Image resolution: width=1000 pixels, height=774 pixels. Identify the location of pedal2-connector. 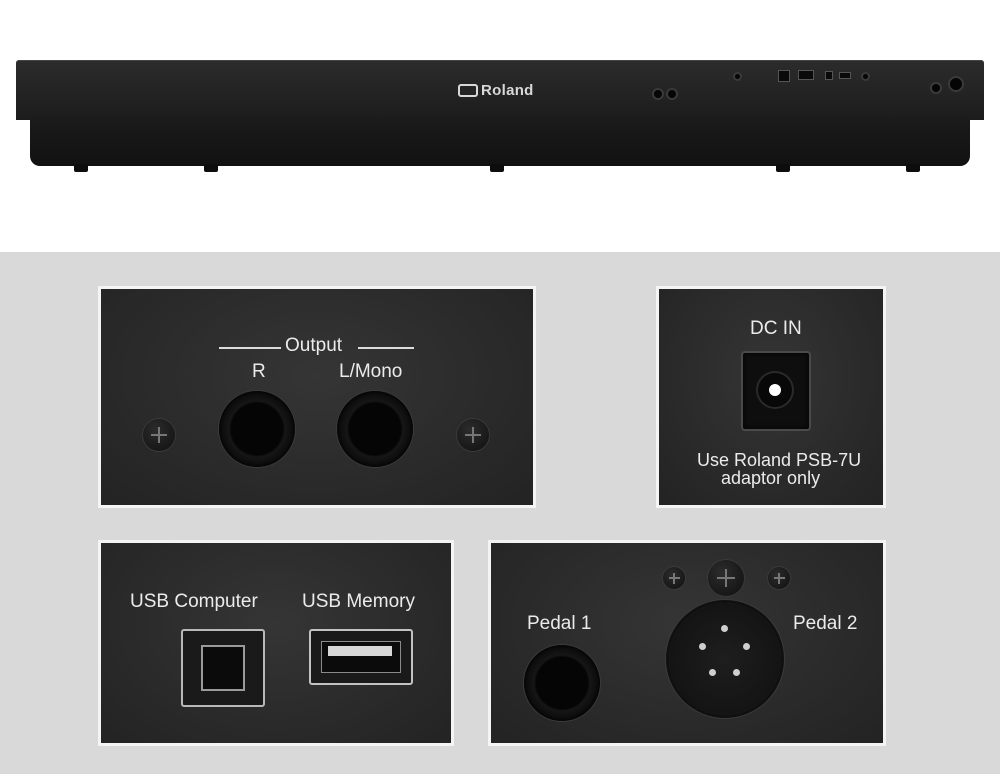
(725, 659).